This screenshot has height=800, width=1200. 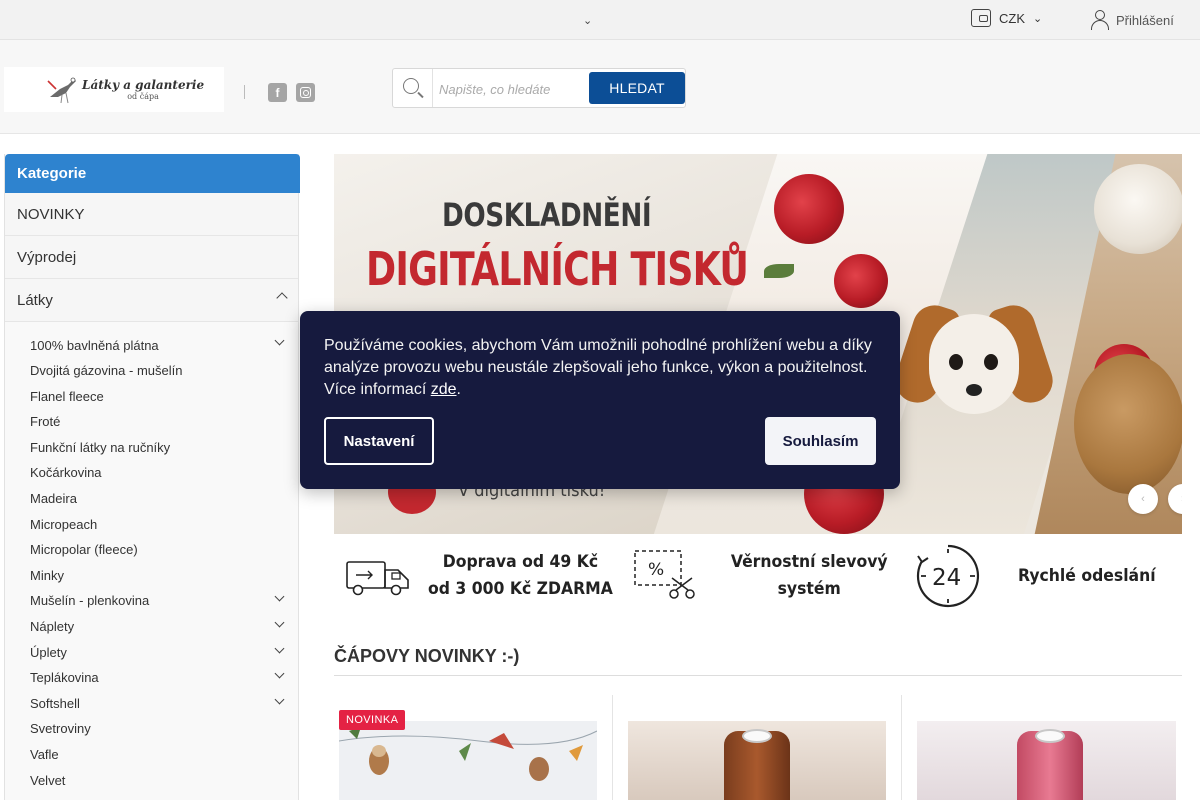 What do you see at coordinates (62, 90) in the screenshot?
I see `stork-icon` at bounding box center [62, 90].